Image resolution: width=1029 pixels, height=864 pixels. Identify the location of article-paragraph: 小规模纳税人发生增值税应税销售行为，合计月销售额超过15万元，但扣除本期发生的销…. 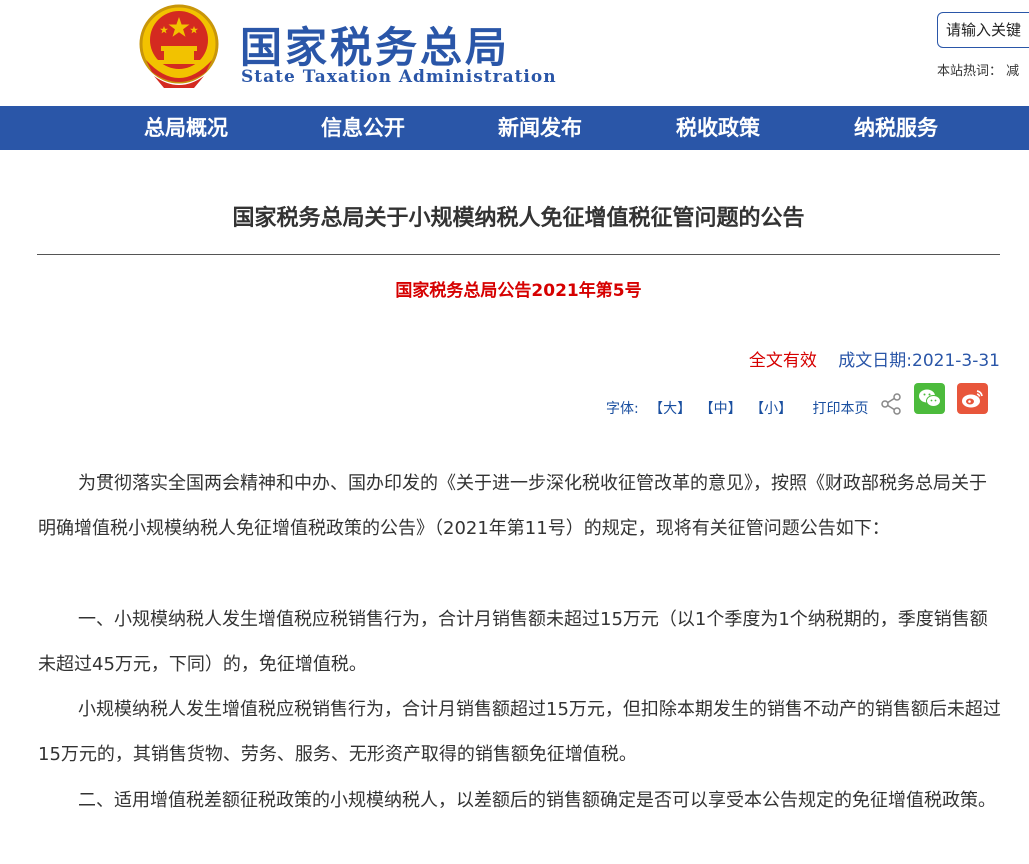
(519, 732).